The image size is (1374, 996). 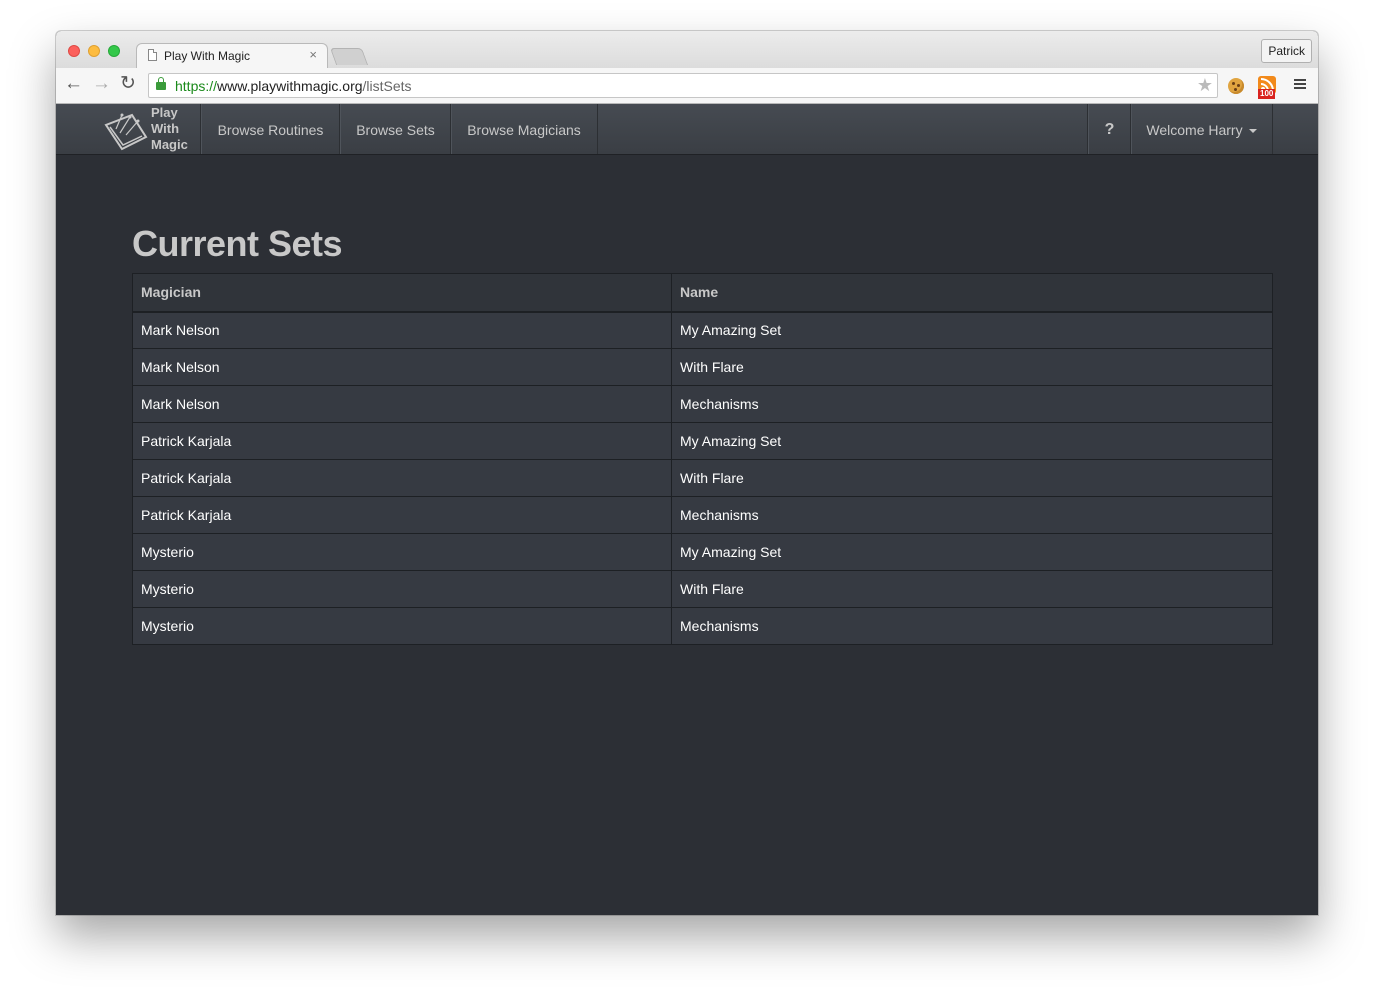 I want to click on nav-browse-magicians: Browse Magicians, so click(x=524, y=129).